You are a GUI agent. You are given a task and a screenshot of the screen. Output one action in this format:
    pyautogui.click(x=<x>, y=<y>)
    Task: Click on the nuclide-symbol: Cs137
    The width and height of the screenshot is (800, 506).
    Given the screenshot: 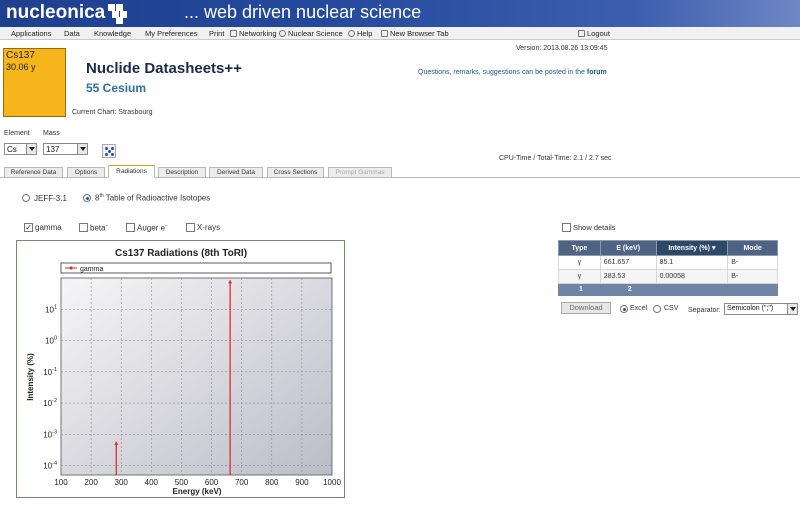 What is the action you would take?
    pyautogui.click(x=20, y=55)
    